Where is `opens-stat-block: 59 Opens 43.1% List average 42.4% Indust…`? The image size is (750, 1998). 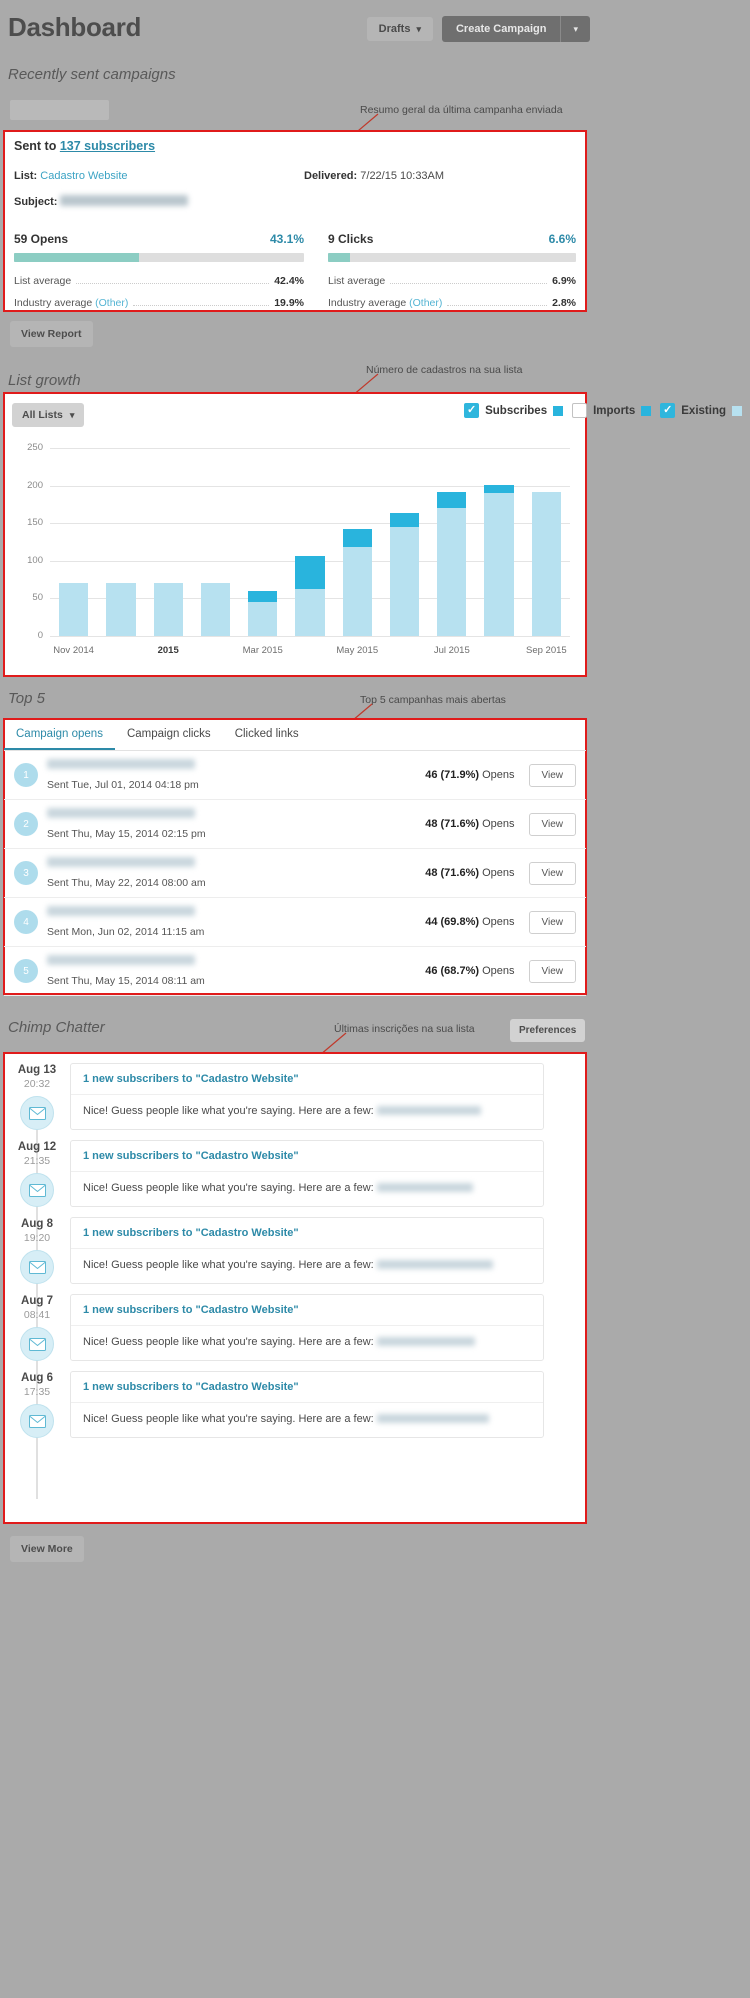 opens-stat-block: 59 Opens 43.1% List average 42.4% Indust… is located at coordinates (159, 270).